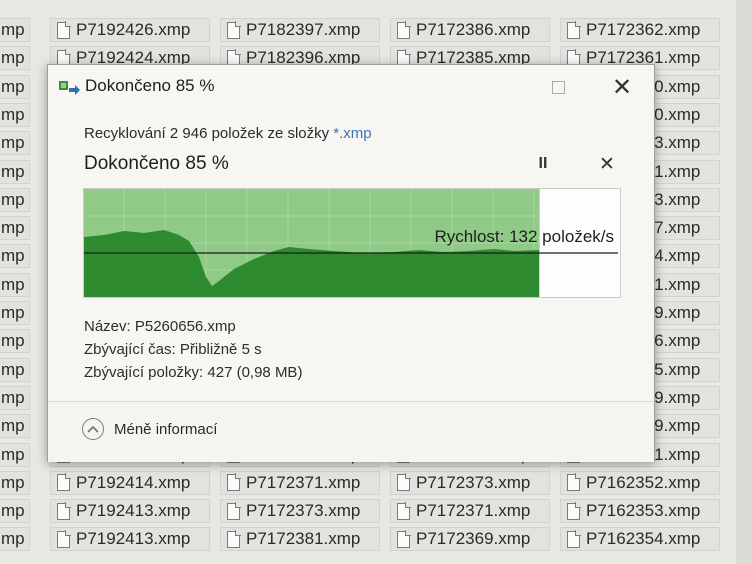 The width and height of the screenshot is (752, 564). What do you see at coordinates (303, 539) in the screenshot?
I see `file-name: P7172381.xmp` at bounding box center [303, 539].